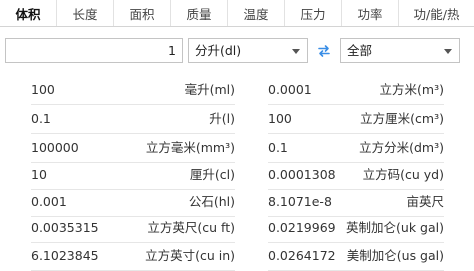 The image size is (474, 271). I want to click on result-value: 6.1023845, so click(65, 255).